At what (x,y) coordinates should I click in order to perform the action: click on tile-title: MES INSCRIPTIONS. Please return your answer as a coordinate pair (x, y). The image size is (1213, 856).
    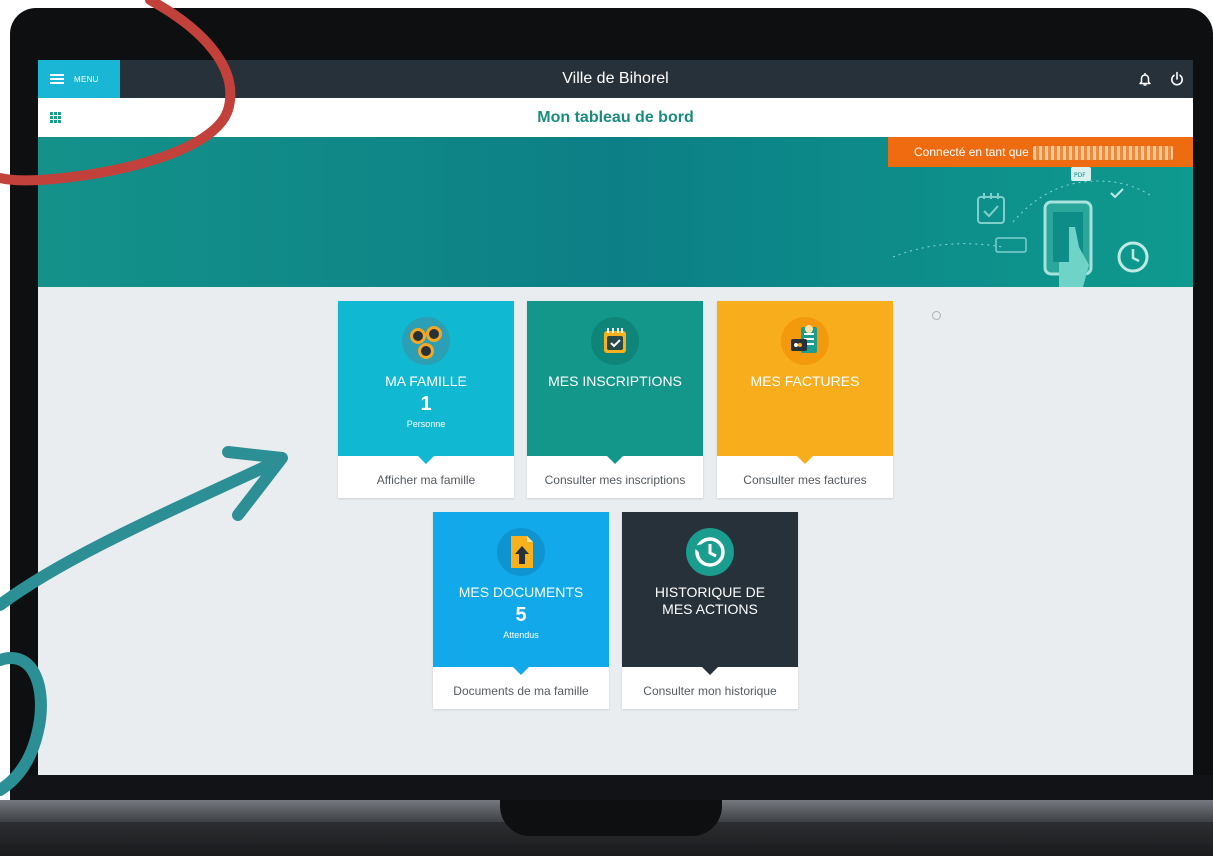
    Looking at the image, I should click on (615, 381).